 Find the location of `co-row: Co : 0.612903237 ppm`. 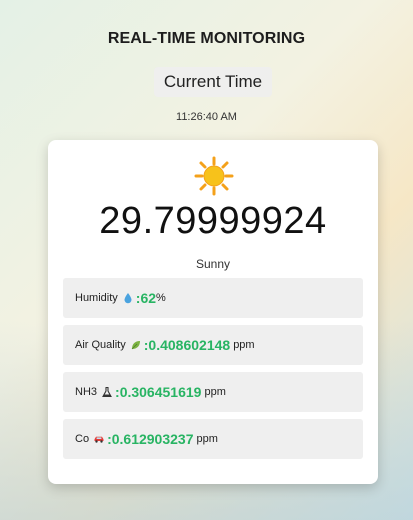

co-row: Co : 0.612903237 ppm is located at coordinates (213, 439).